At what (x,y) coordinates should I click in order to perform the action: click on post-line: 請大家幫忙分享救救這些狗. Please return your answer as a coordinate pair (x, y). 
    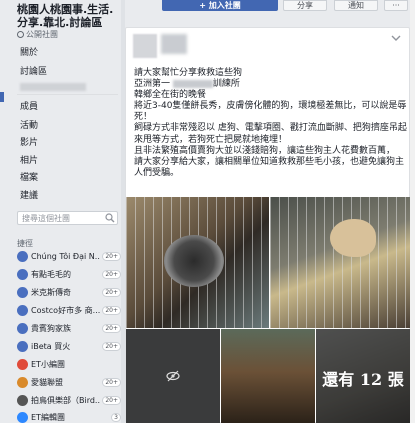
    Looking at the image, I should click on (188, 73).